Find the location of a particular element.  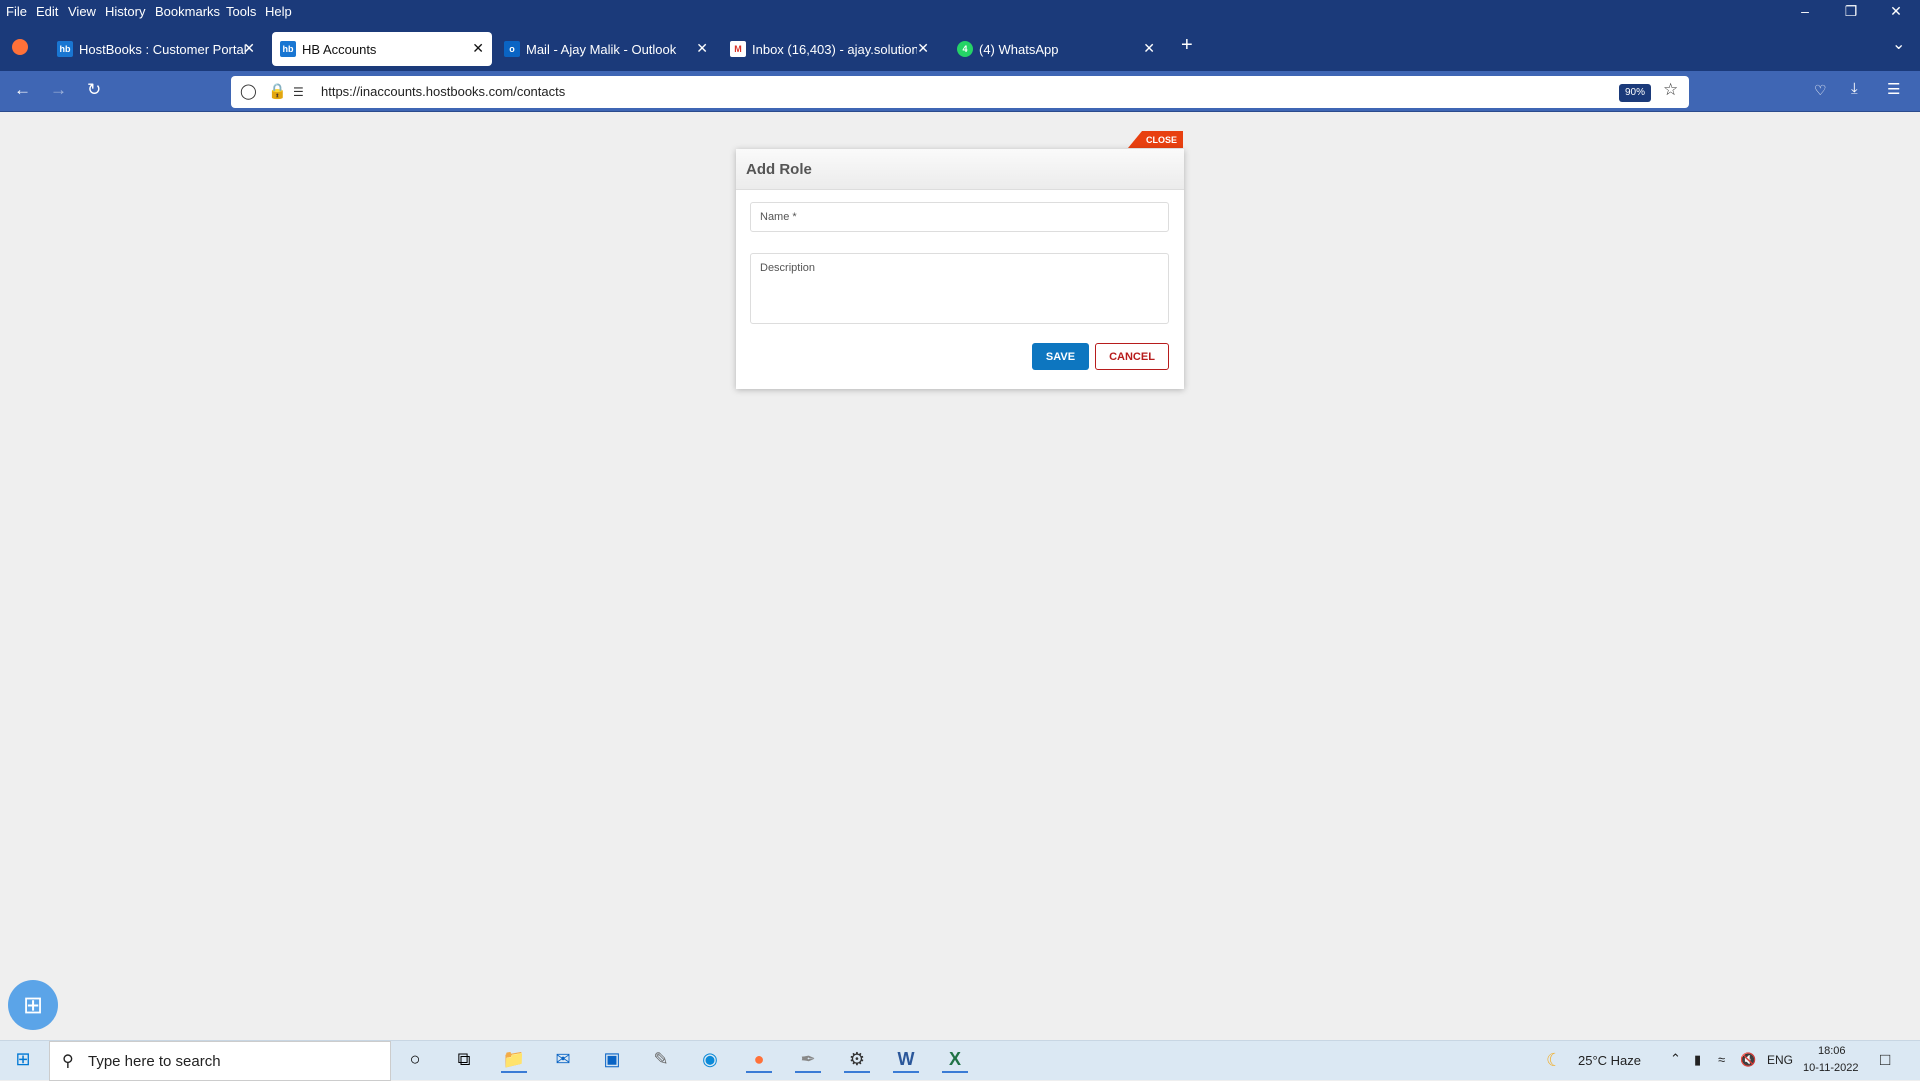

menu-file: File is located at coordinates (16, 11).